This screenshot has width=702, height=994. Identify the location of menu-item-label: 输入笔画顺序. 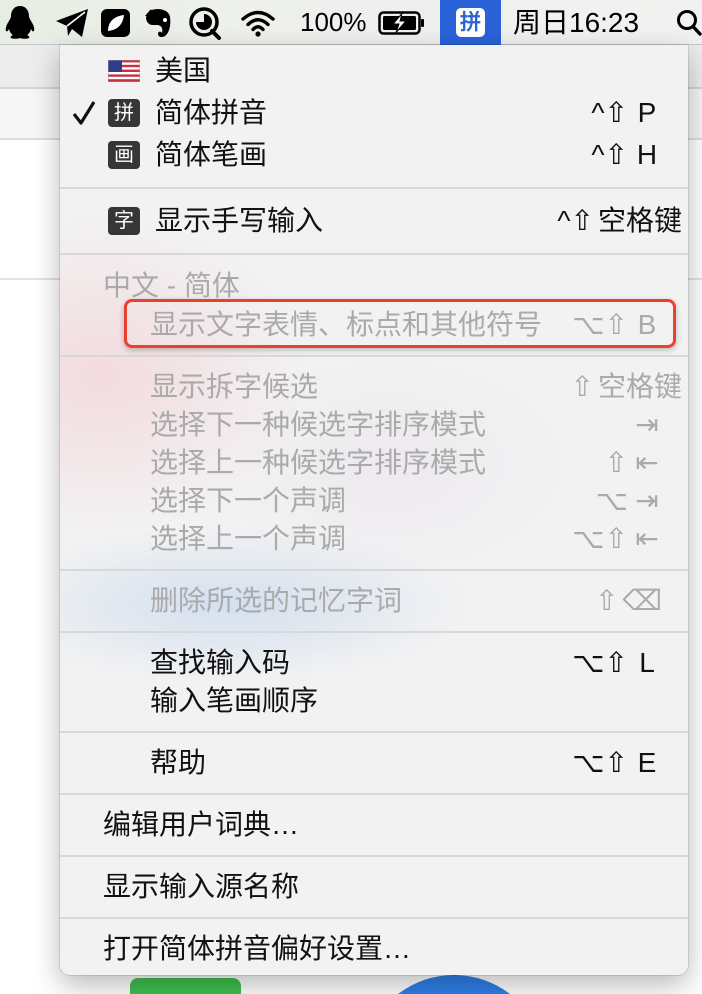
(234, 700).